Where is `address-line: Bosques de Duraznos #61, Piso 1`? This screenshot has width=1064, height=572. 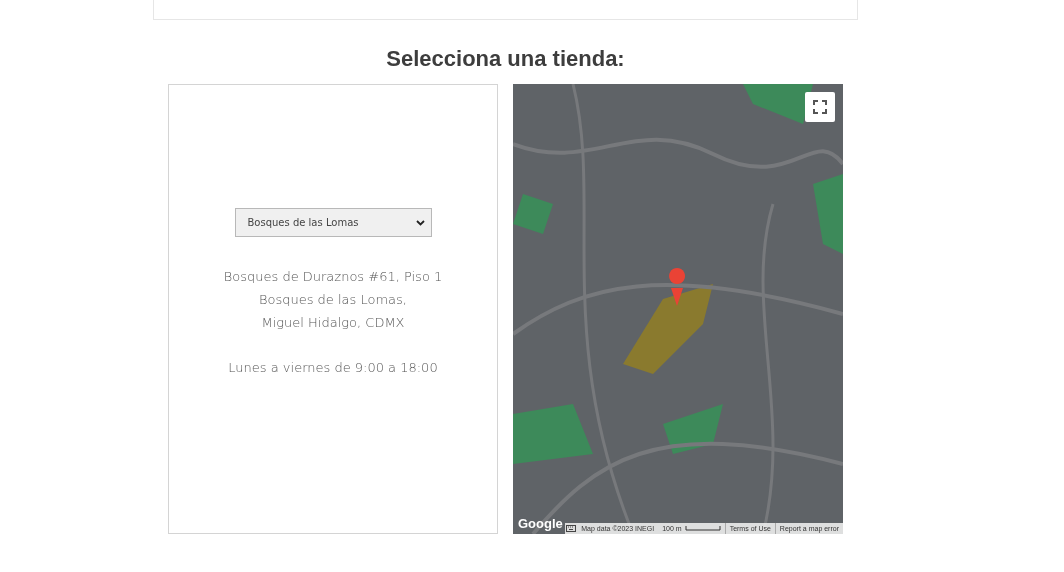 address-line: Bosques de Duraznos #61, Piso 1 is located at coordinates (333, 277).